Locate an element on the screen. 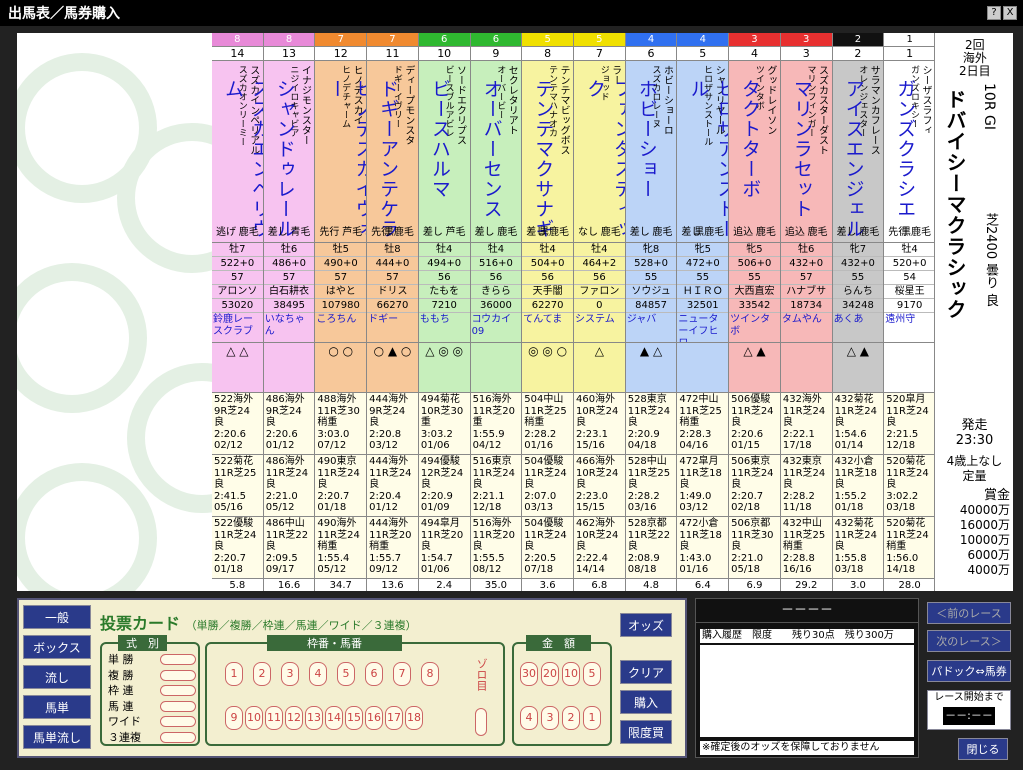 The height and width of the screenshot is (770, 1023). horse-name: シャンドゥレール is located at coordinates (285, 159).